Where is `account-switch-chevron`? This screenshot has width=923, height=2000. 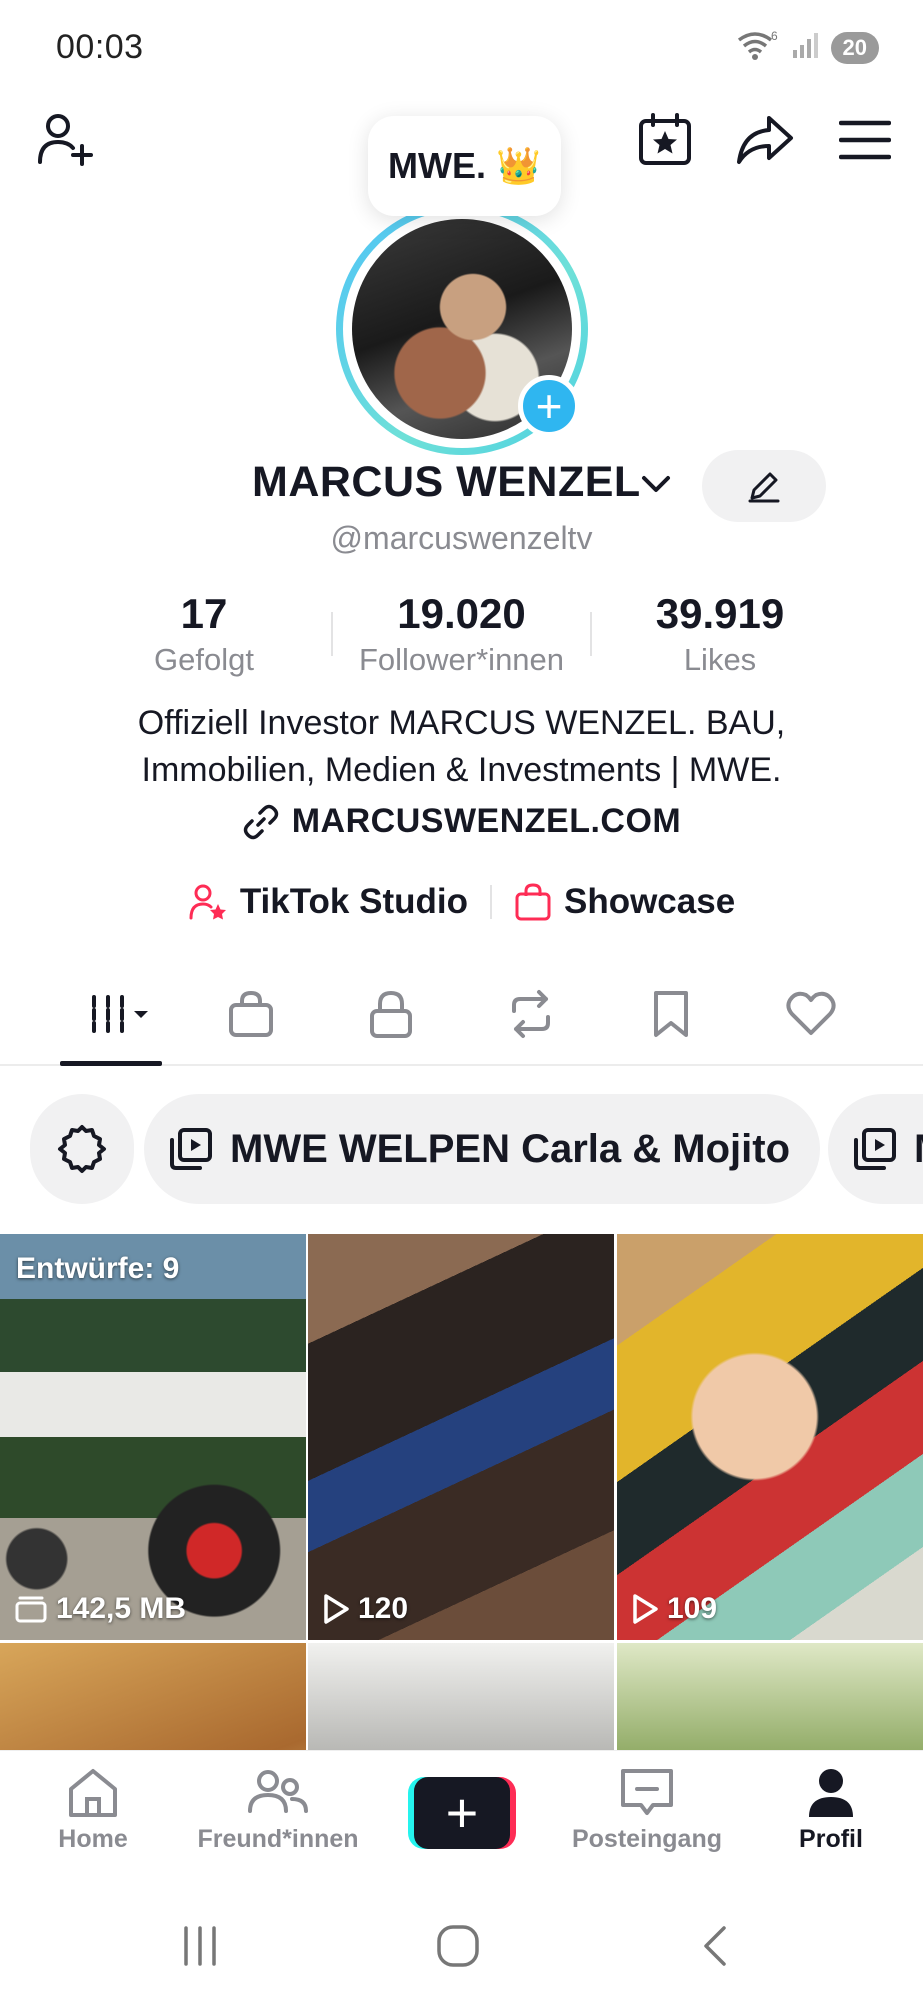
account-switch-chevron is located at coordinates (656, 484).